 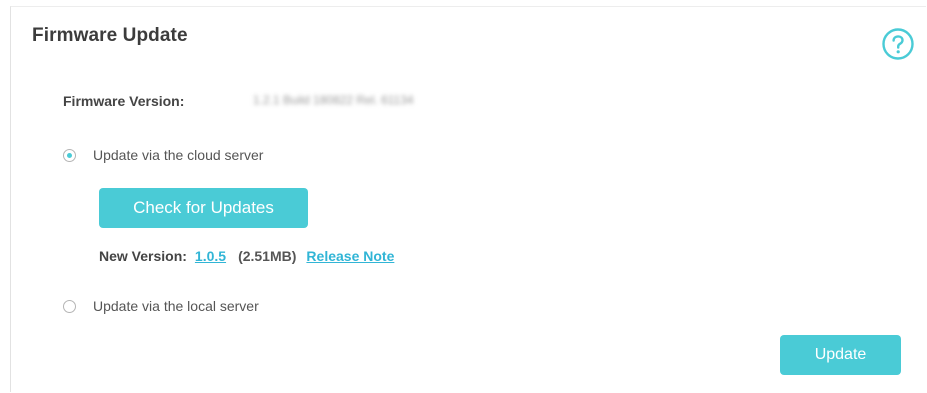 I want to click on new-version-label: New Version:, so click(x=143, y=256).